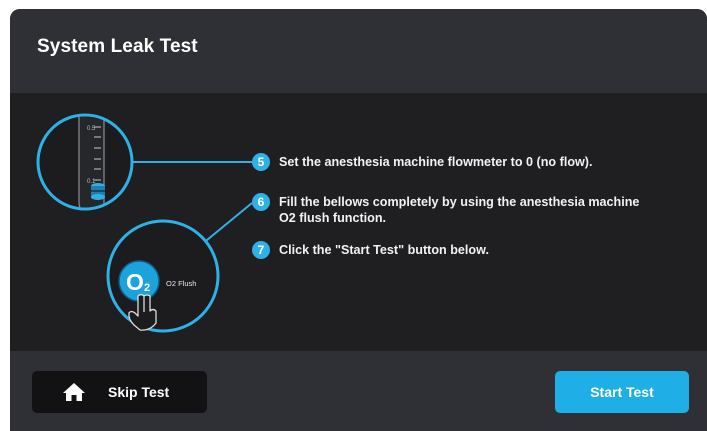 This screenshot has width=707, height=431. What do you see at coordinates (181, 283) in the screenshot?
I see `o2-flush-label: O2 Flush` at bounding box center [181, 283].